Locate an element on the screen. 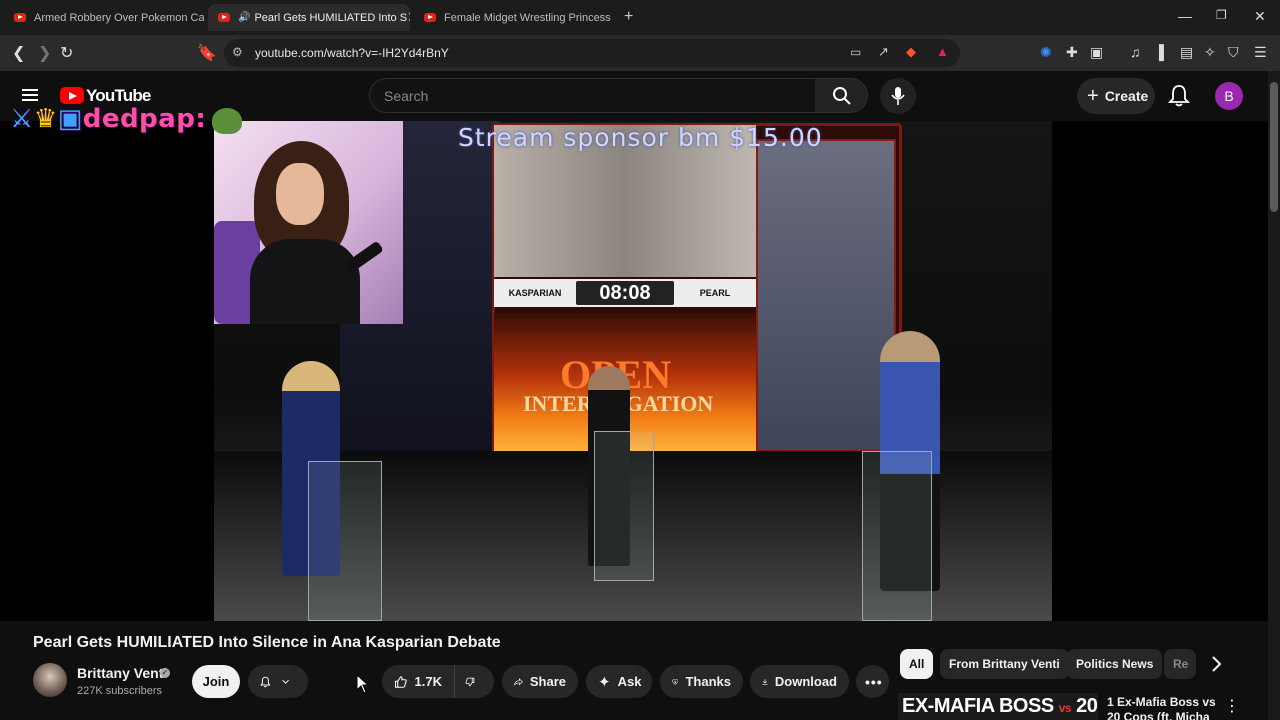 The width and height of the screenshot is (1280, 720). search-button is located at coordinates (841, 95).